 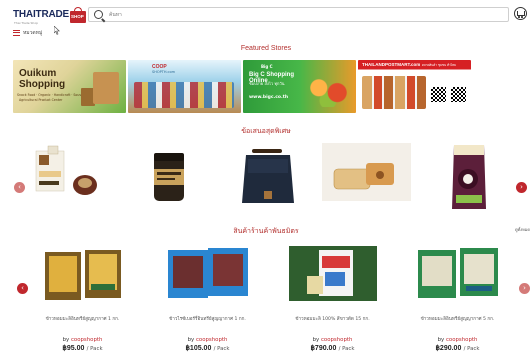 What do you see at coordinates (266, 48) in the screenshot?
I see `featured-stores-title: Featured Stores` at bounding box center [266, 48].